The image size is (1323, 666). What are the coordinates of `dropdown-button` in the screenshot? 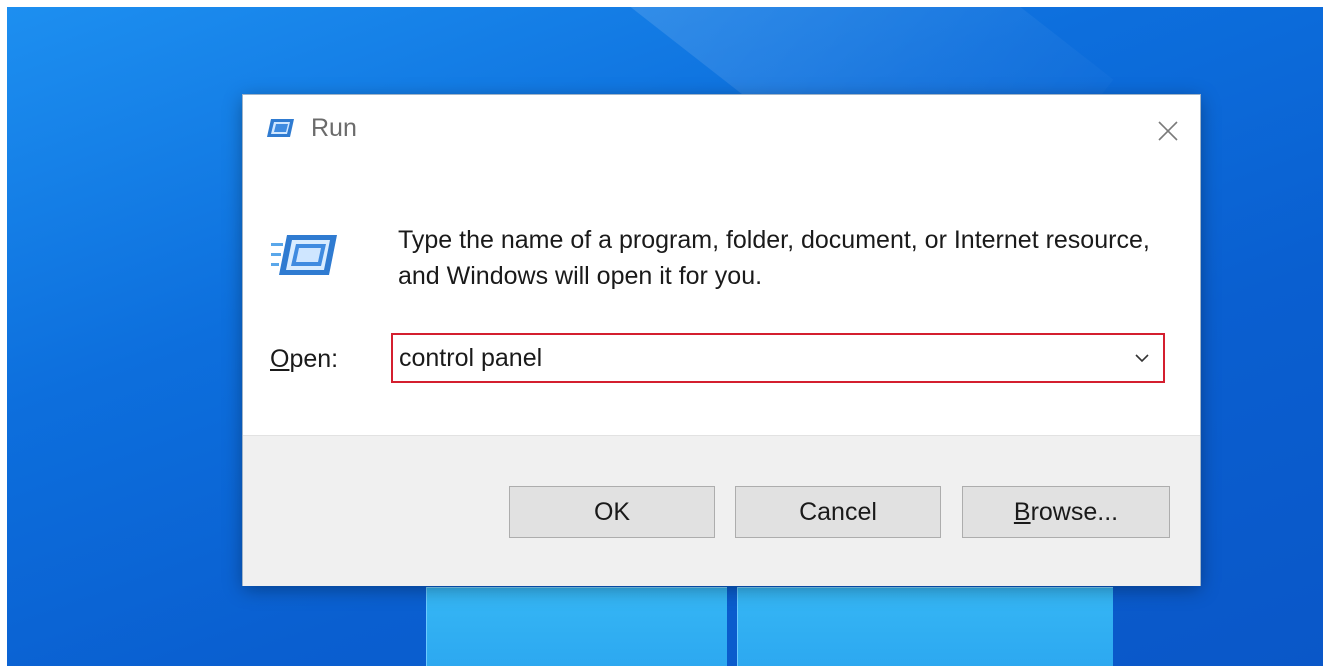 It's located at (1142, 358).